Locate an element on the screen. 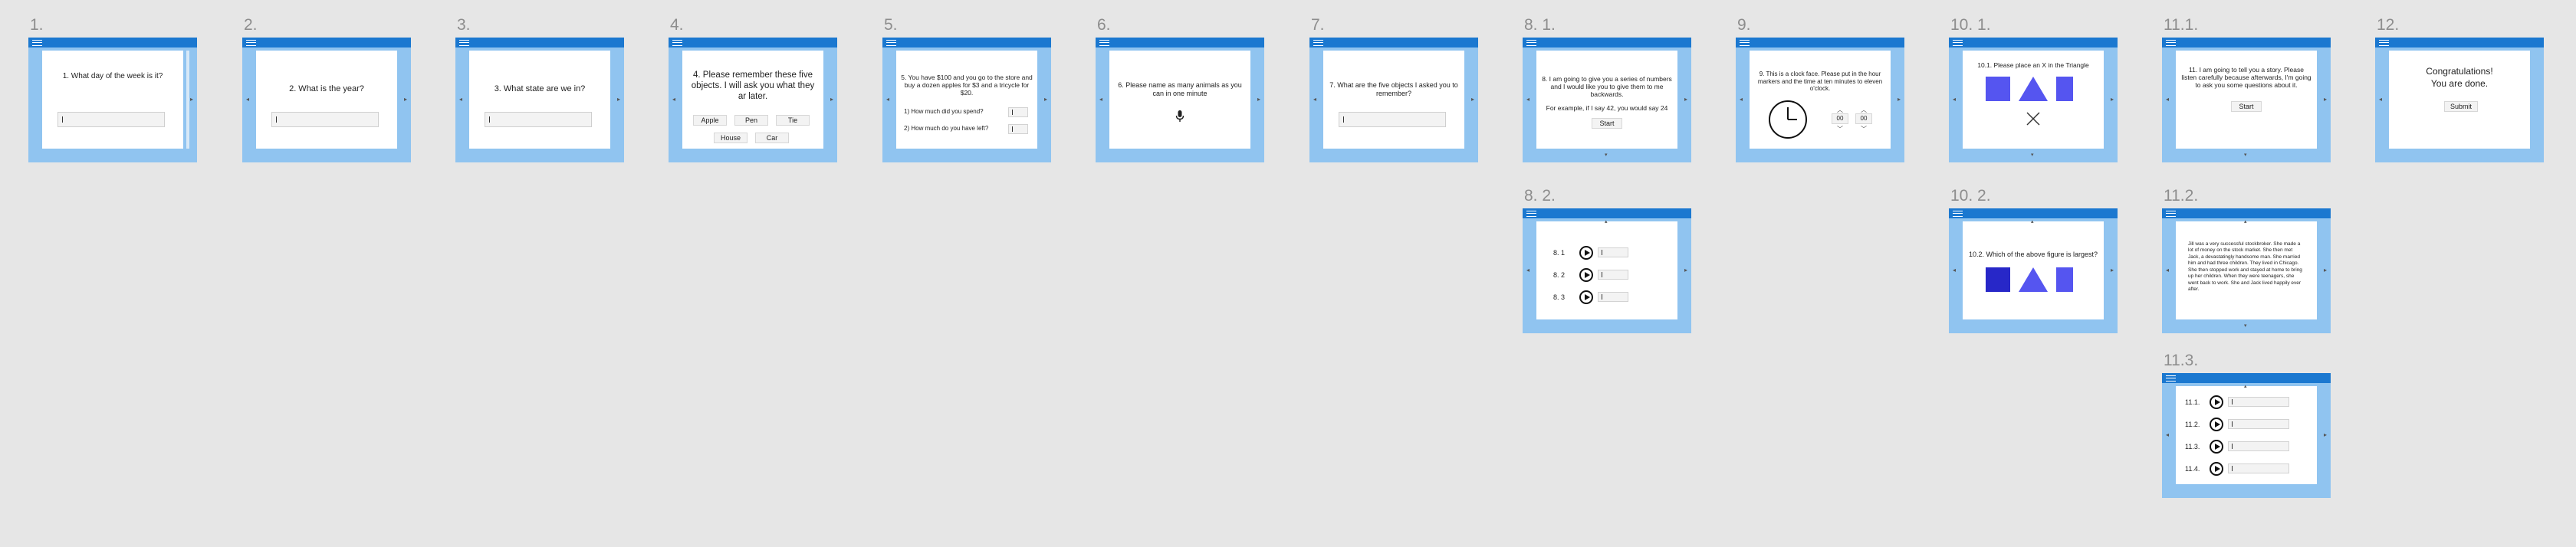 The width and height of the screenshot is (2576, 547). object-chip: Car is located at coordinates (772, 138).